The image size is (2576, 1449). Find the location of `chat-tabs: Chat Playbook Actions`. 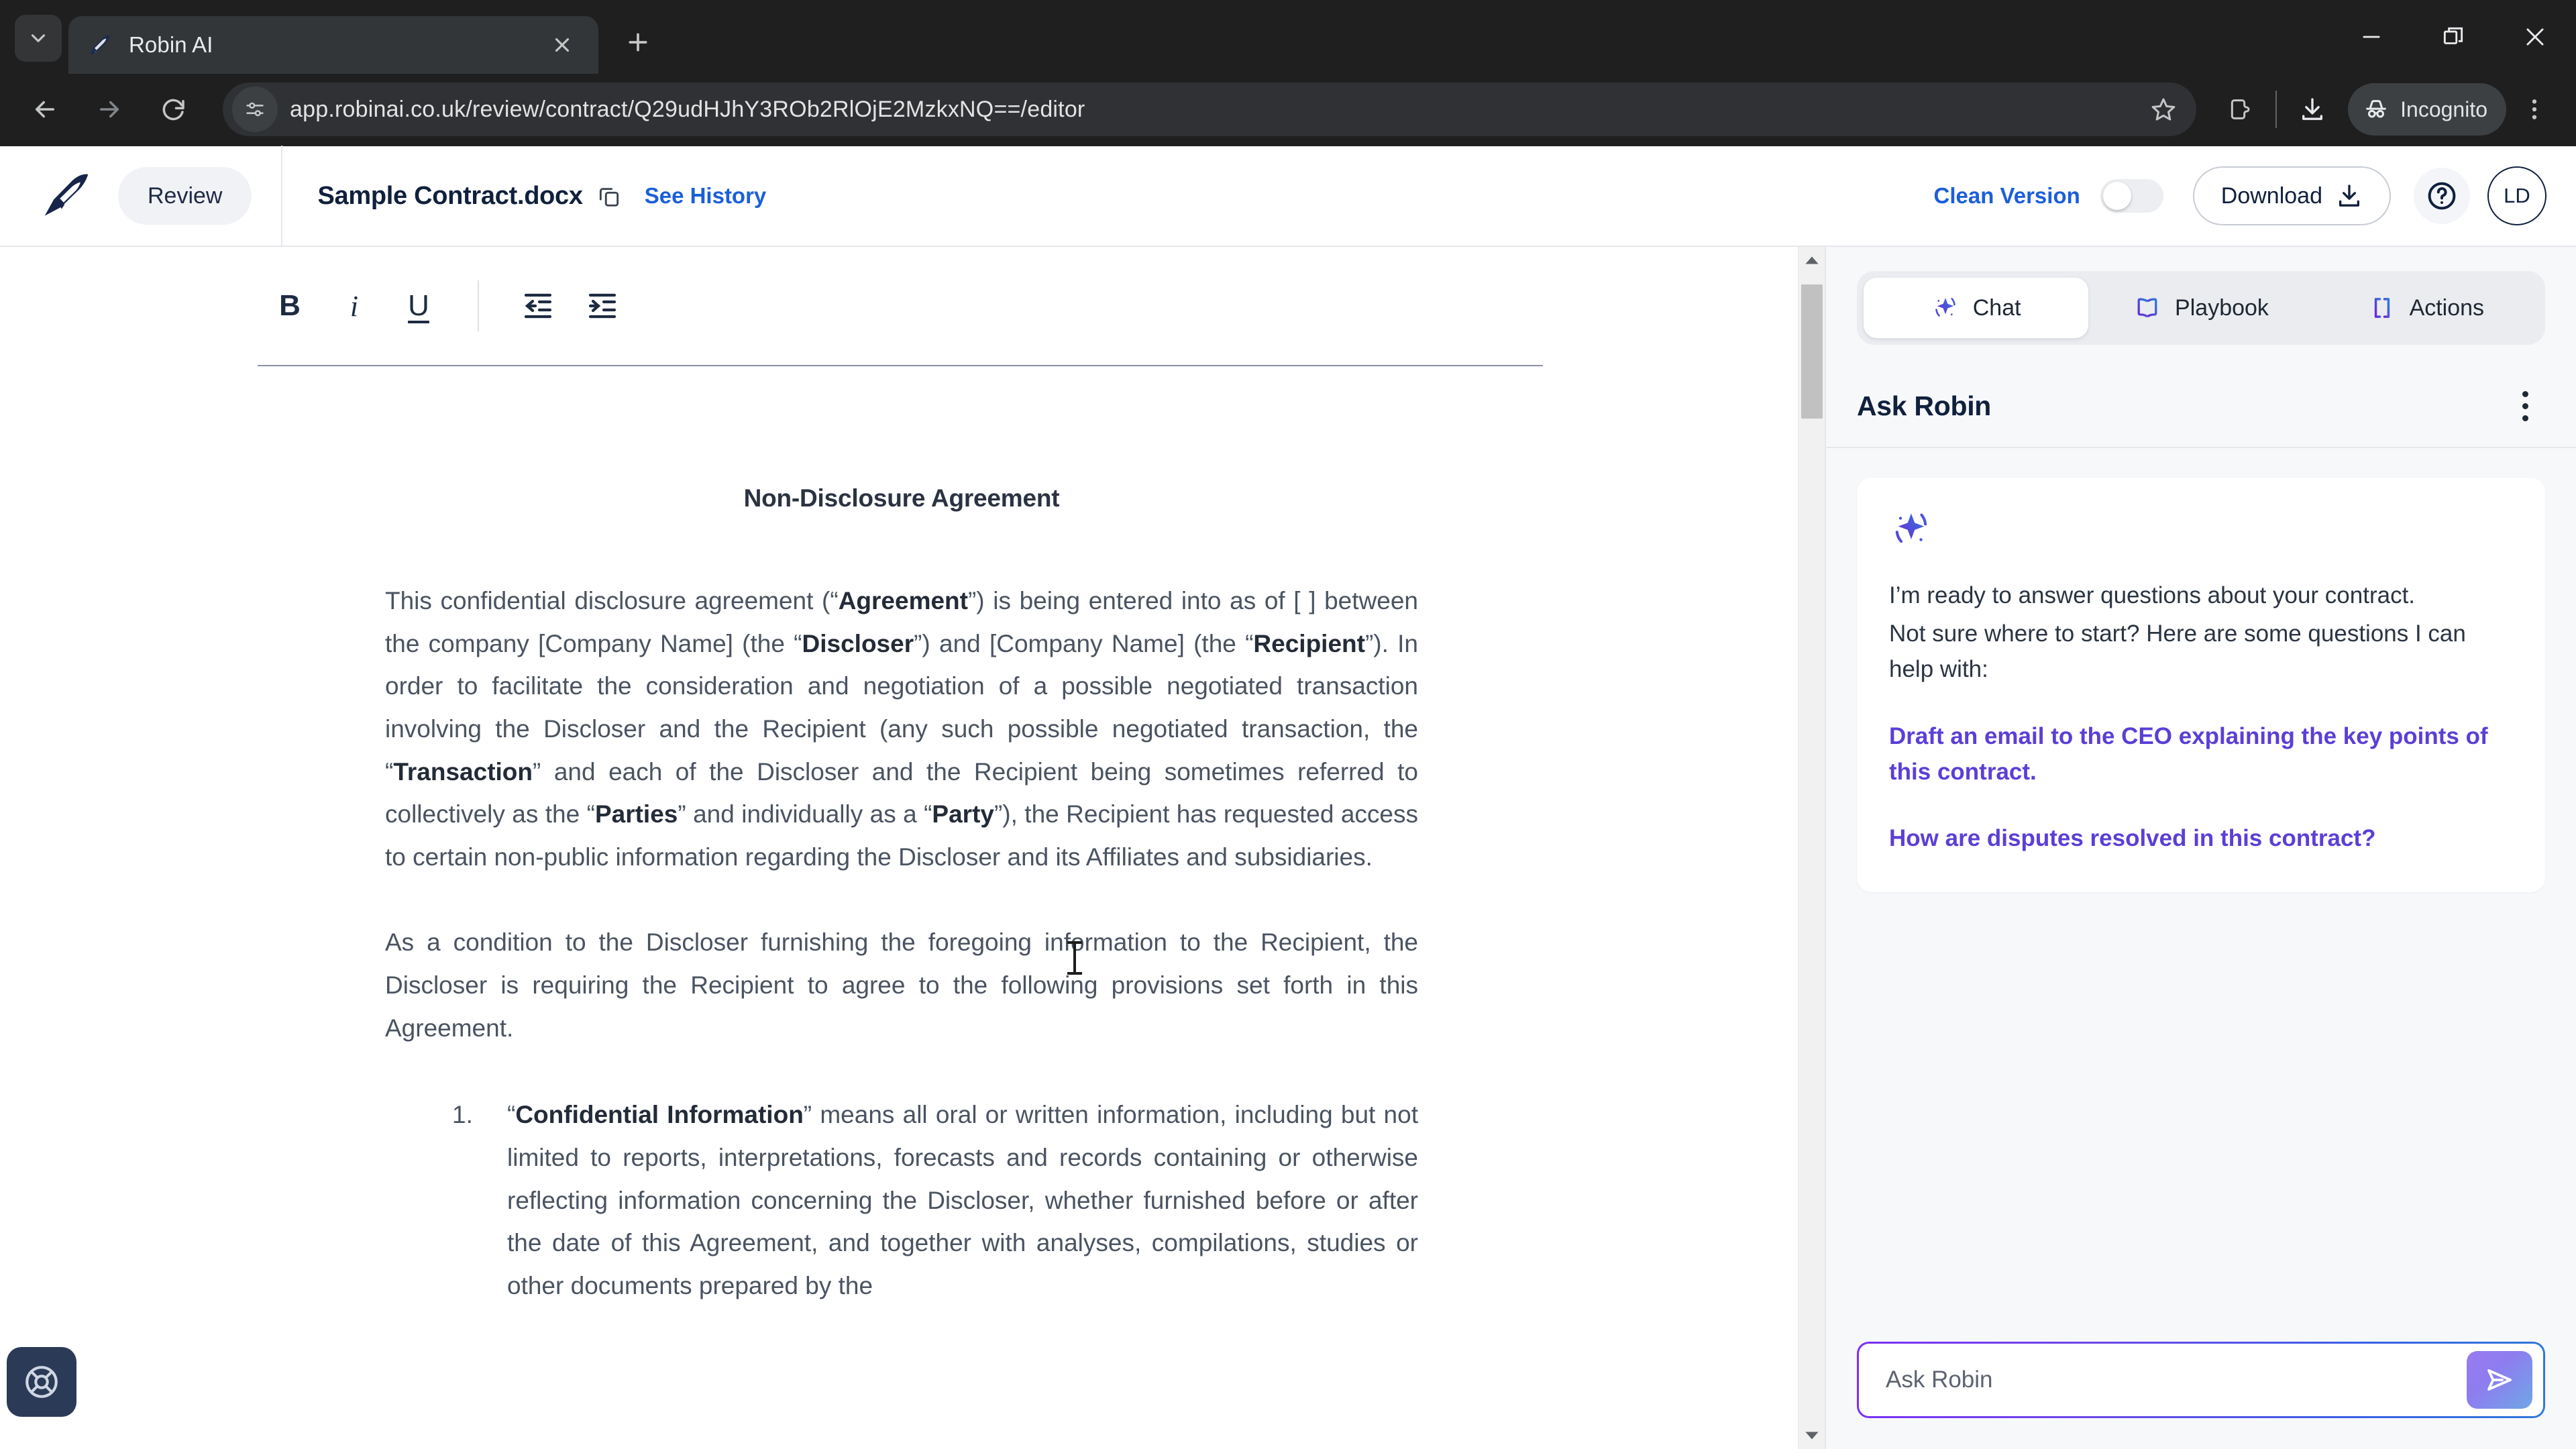

chat-tabs: Chat Playbook Actions is located at coordinates (2201, 308).